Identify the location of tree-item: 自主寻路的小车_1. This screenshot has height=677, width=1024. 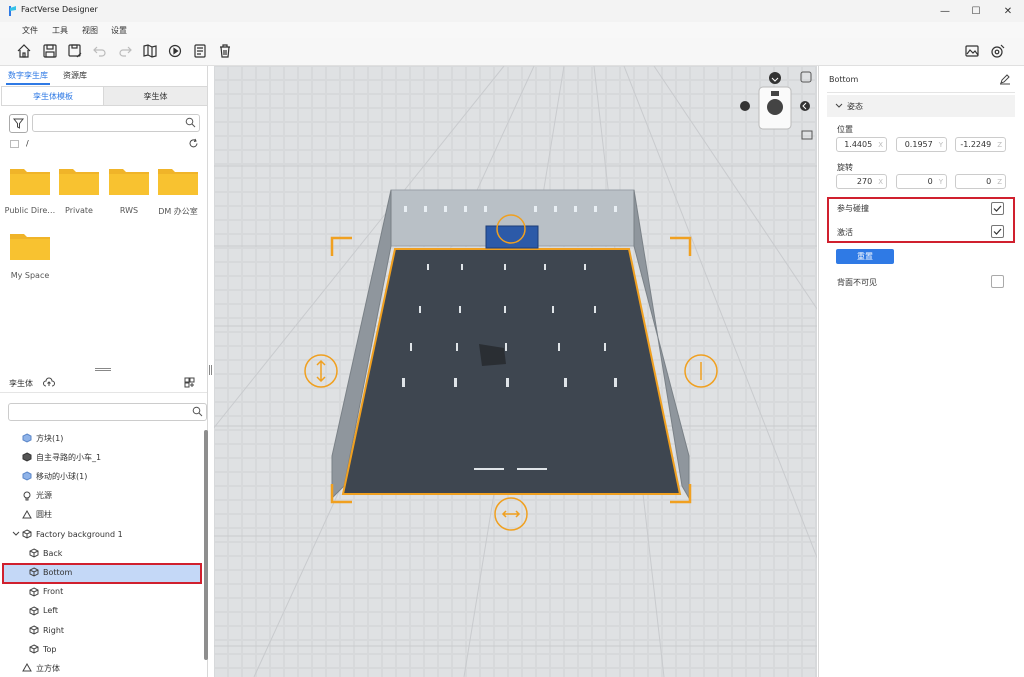
(61, 457).